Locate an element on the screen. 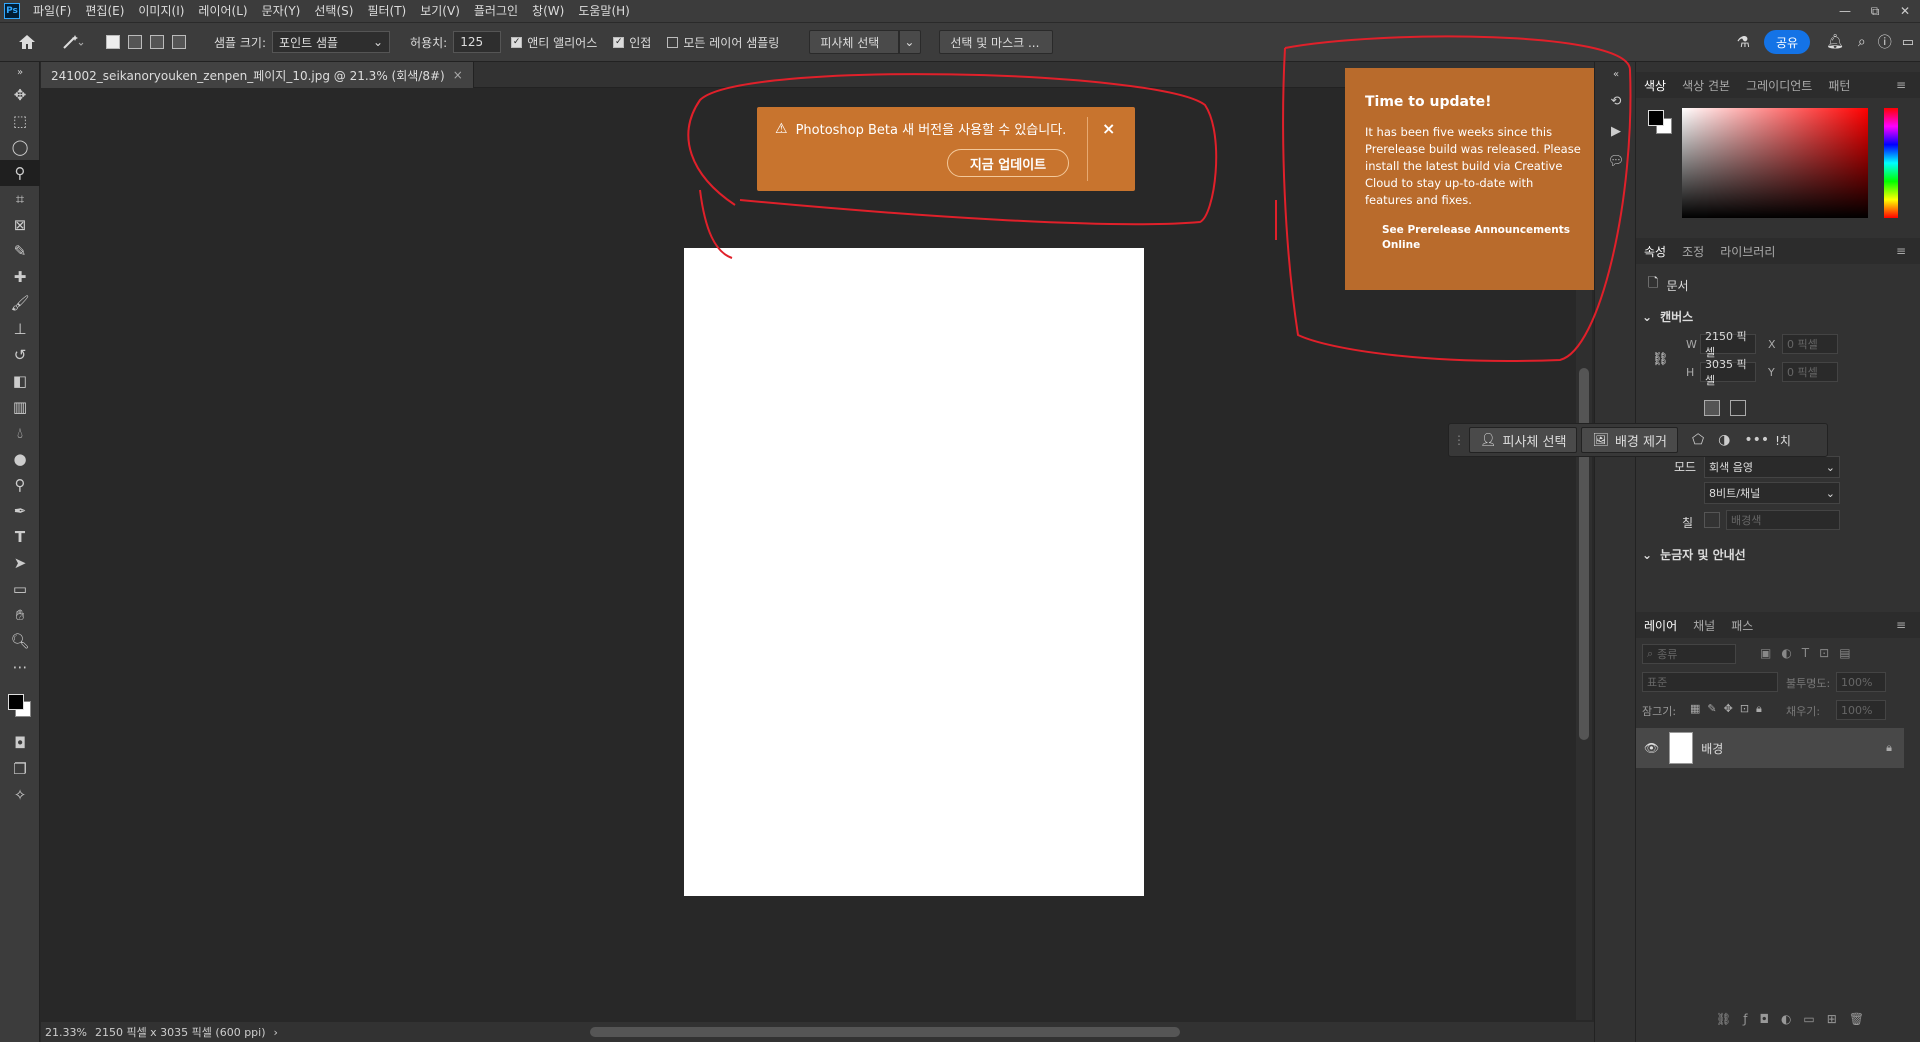 Image resolution: width=1920 pixels, height=1042 pixels. collapse-icon: « is located at coordinates (1616, 74).